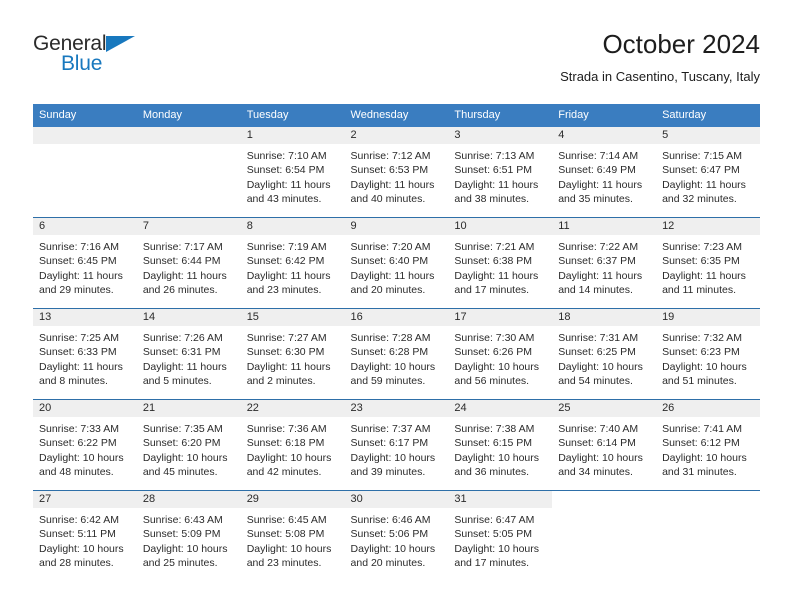 The image size is (792, 612). I want to click on sunrise-text: Sunrise: 7:17 AM, so click(182, 247).